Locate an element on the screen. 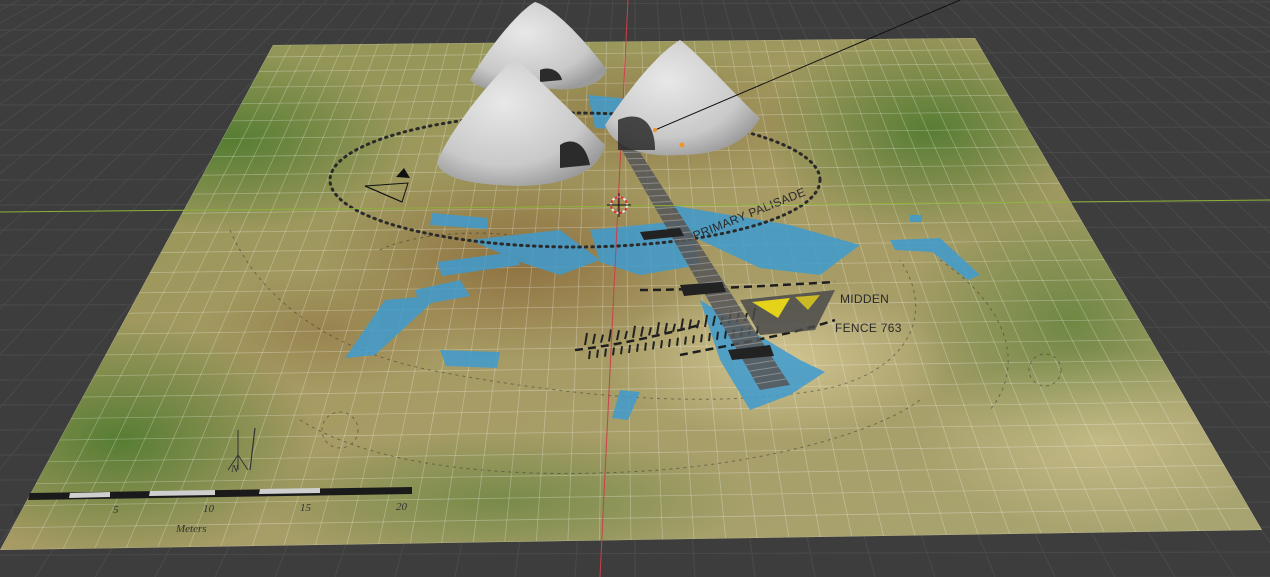  scale-tick-20: 20 is located at coordinates (402, 507).